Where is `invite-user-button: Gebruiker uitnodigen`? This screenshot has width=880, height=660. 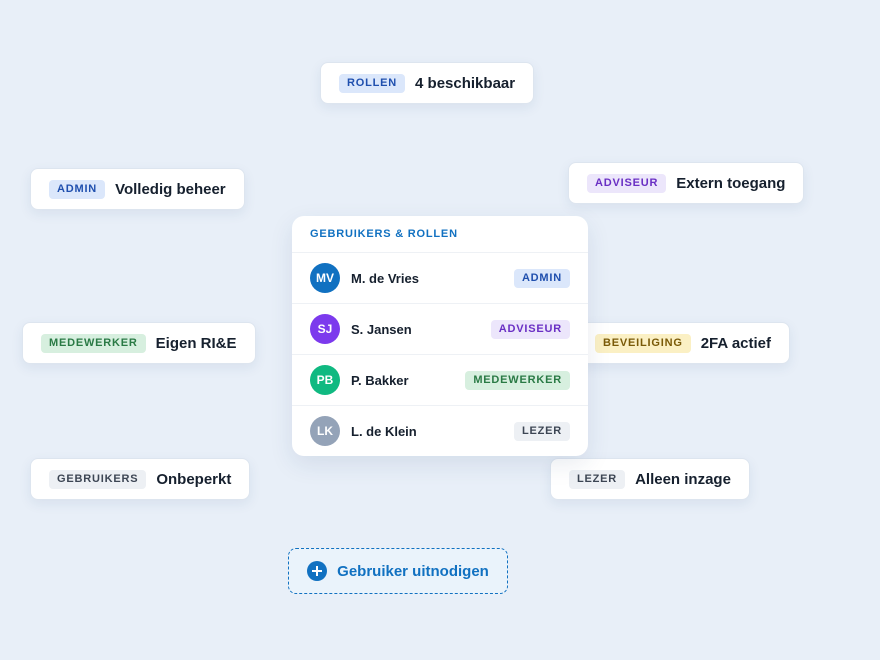
invite-user-button: Gebruiker uitnodigen is located at coordinates (398, 571).